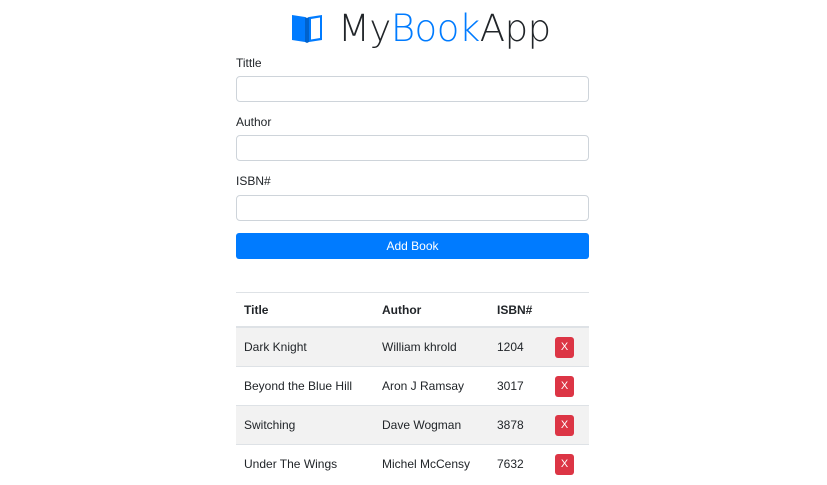  Describe the element at coordinates (518, 425) in the screenshot. I see `book-isbn-cell: 3878` at that location.